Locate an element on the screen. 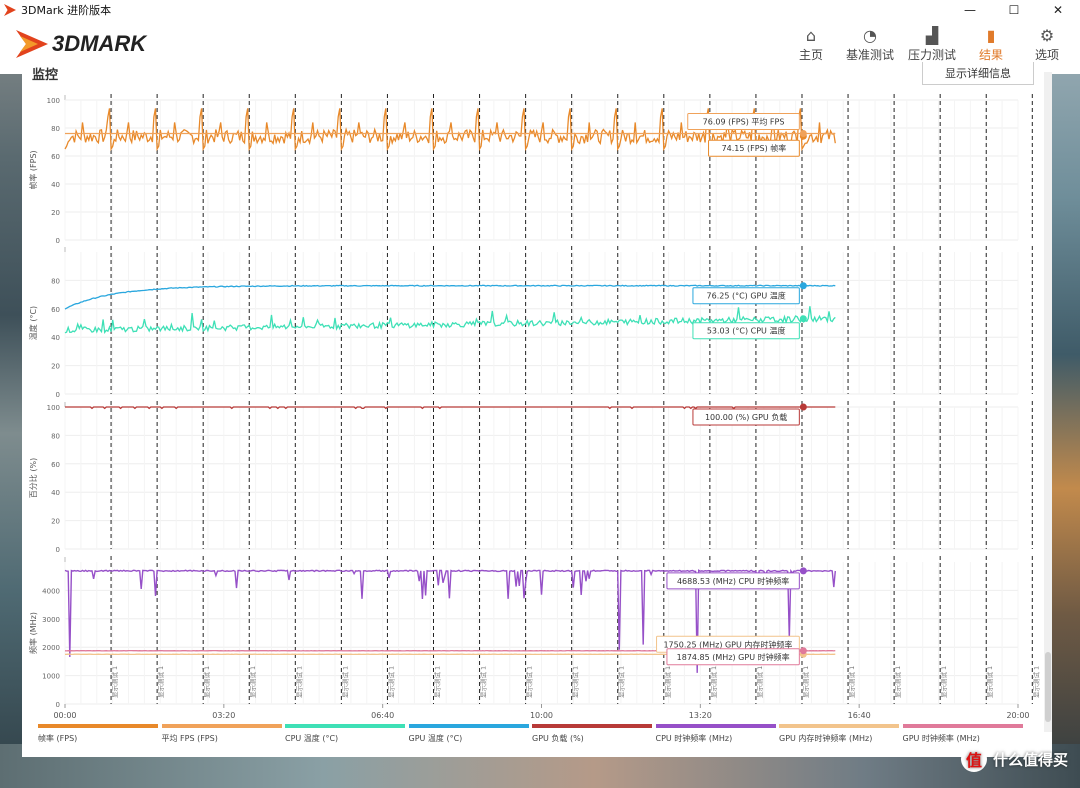  legend-label: 平均 FPS (FPS) is located at coordinates (189, 738).